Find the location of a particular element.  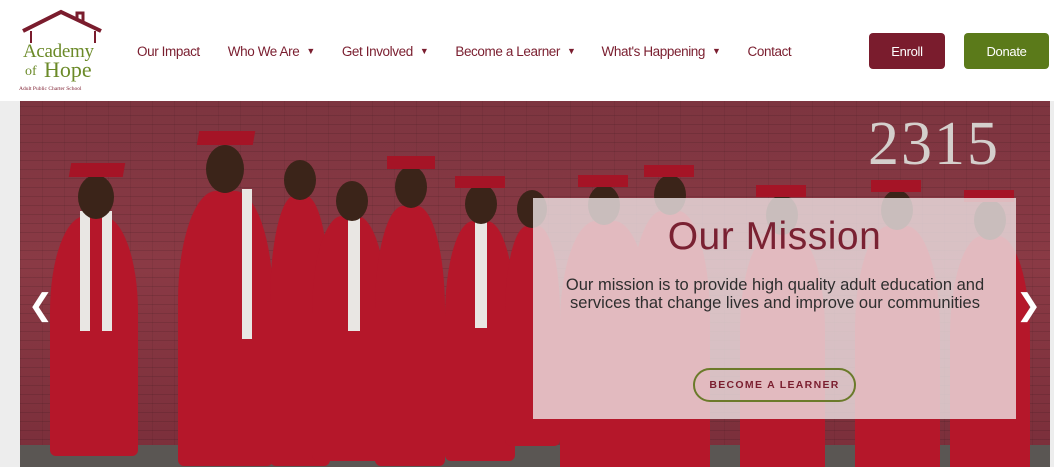

become-a-learner-button: BECOME A LEARNER is located at coordinates (774, 385).